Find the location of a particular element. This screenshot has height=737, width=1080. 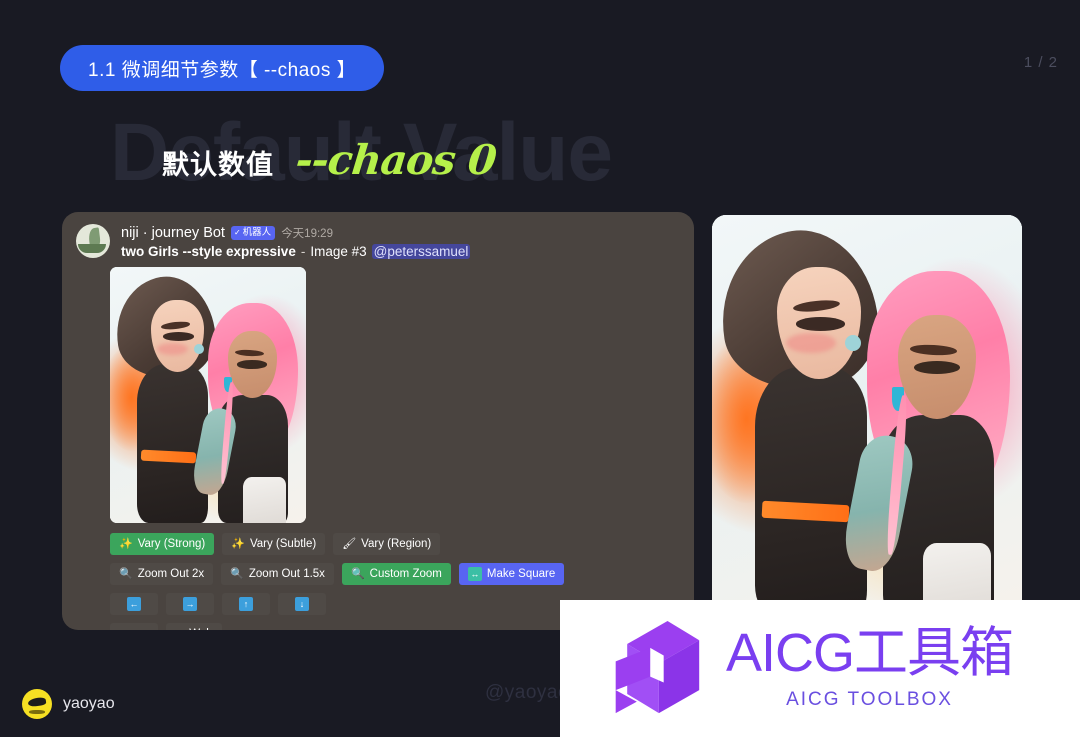

discord-author-line: niji · journey Bot ✓ 机器人 今天19:29 is located at coordinates (295, 233).